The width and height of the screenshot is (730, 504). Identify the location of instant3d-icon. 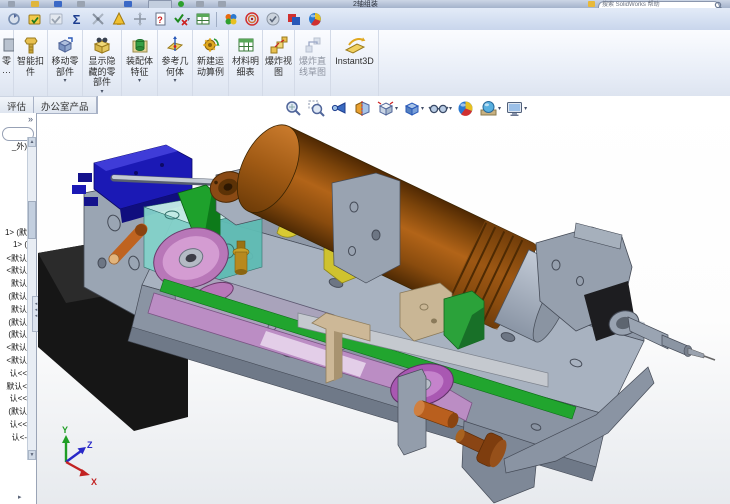
(354, 45).